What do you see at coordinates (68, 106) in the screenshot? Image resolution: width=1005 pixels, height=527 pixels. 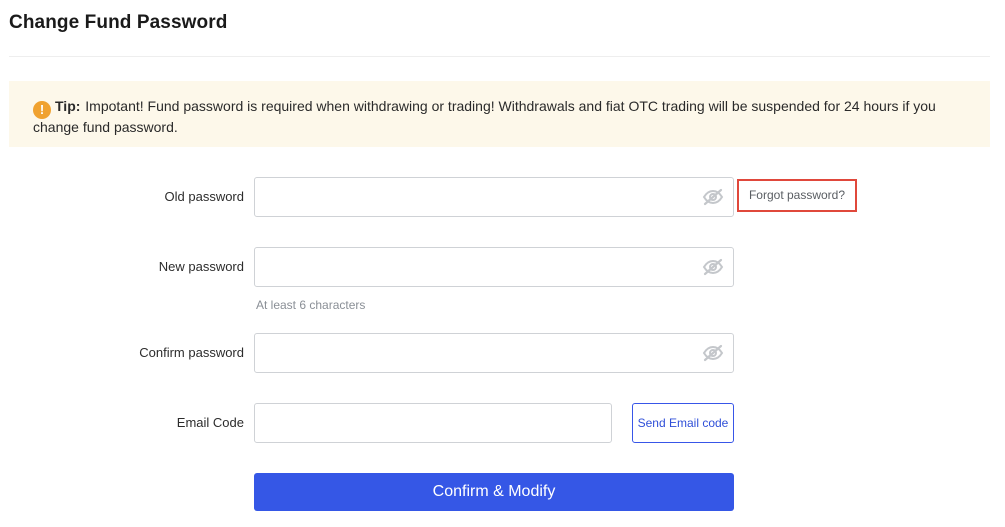 I see `tip-label: Tip:` at bounding box center [68, 106].